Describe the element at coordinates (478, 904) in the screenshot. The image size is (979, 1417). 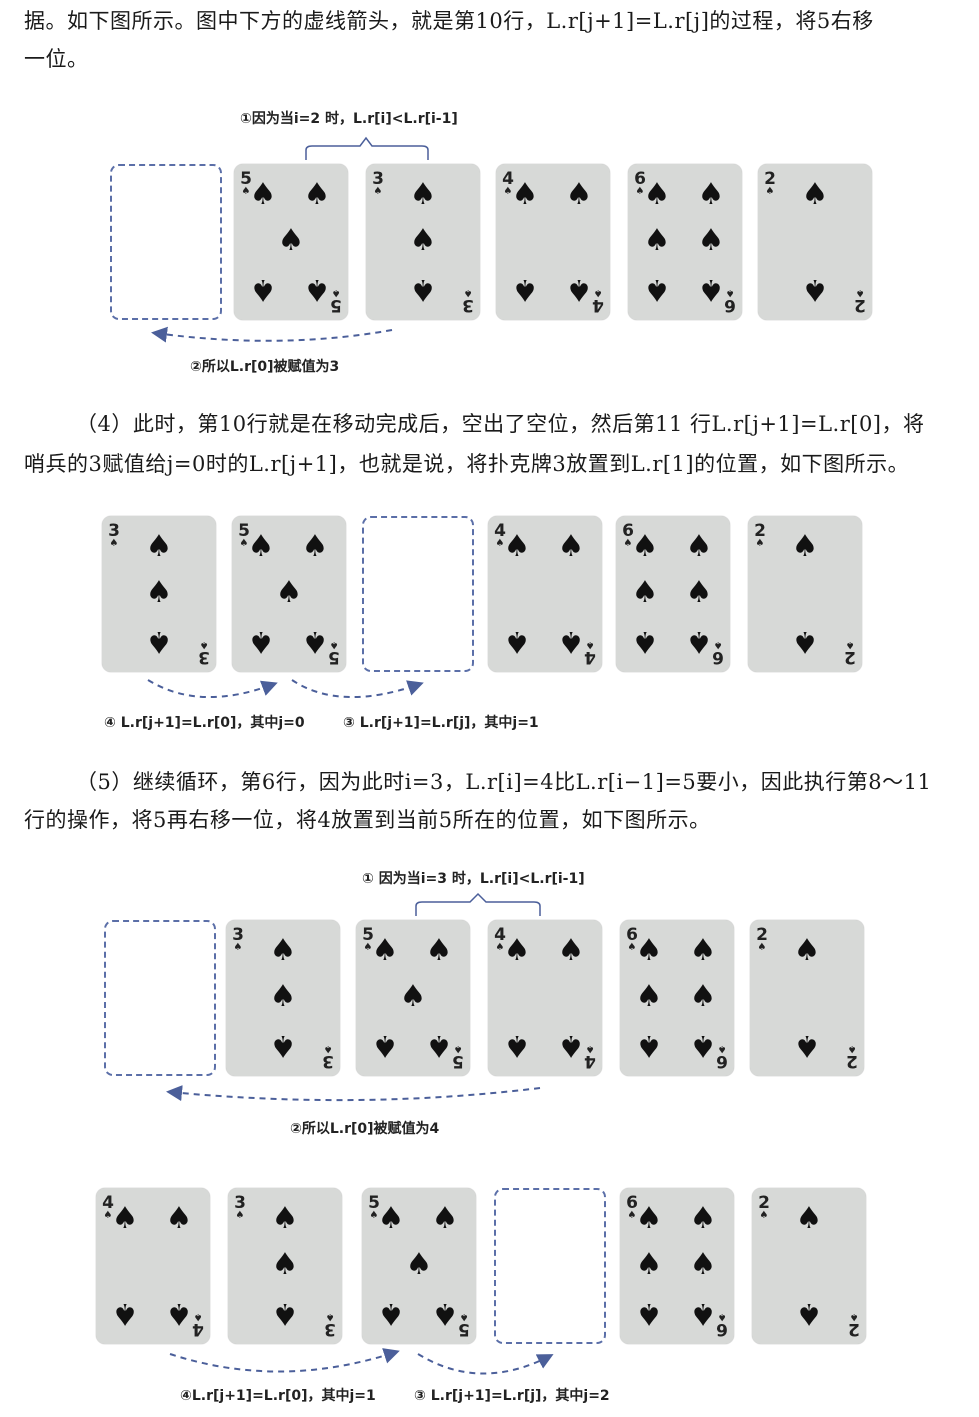
I see `figure-3-bracket` at that location.